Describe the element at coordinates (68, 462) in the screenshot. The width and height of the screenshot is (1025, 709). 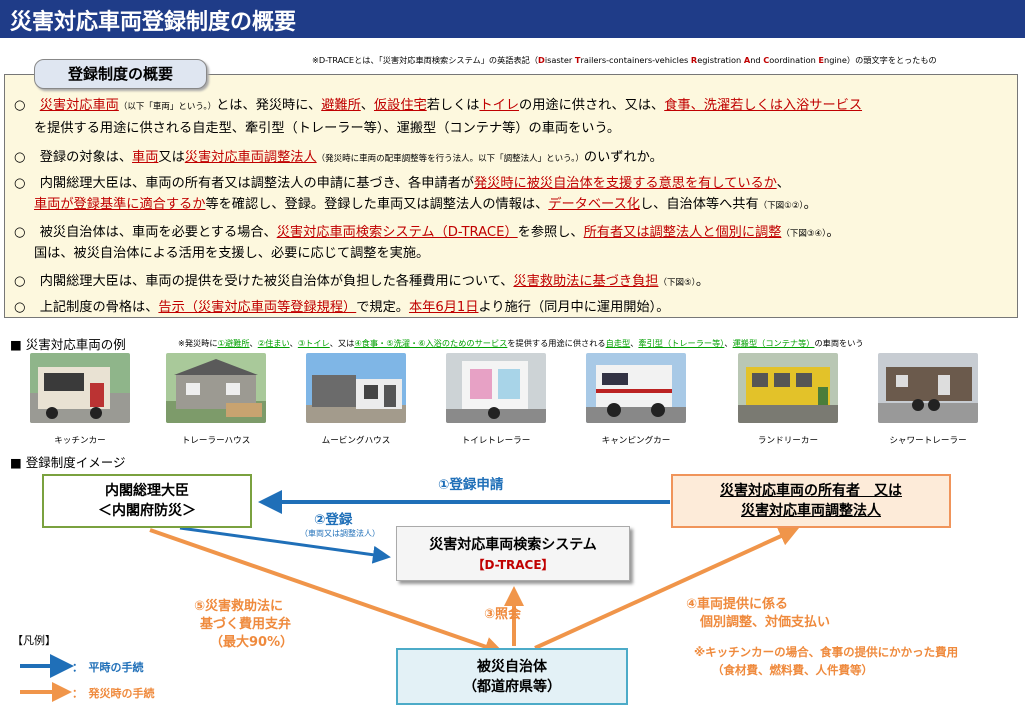
I see `diagram-heading: ■ 登録制度イメージ` at that location.